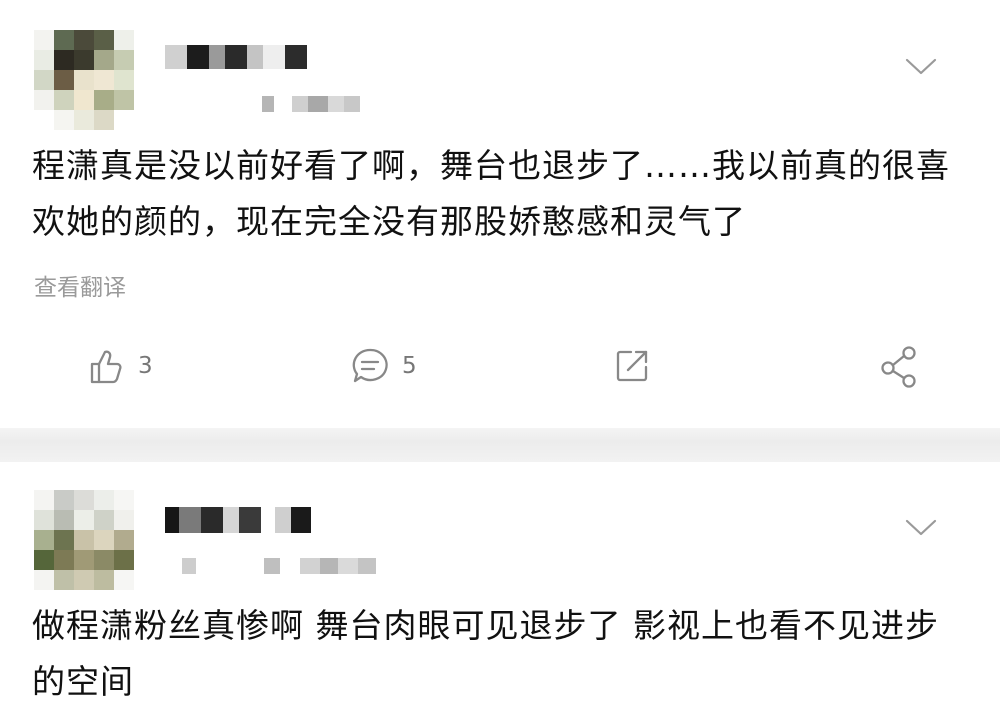  What do you see at coordinates (500, 445) in the screenshot?
I see `section-divider` at bounding box center [500, 445].